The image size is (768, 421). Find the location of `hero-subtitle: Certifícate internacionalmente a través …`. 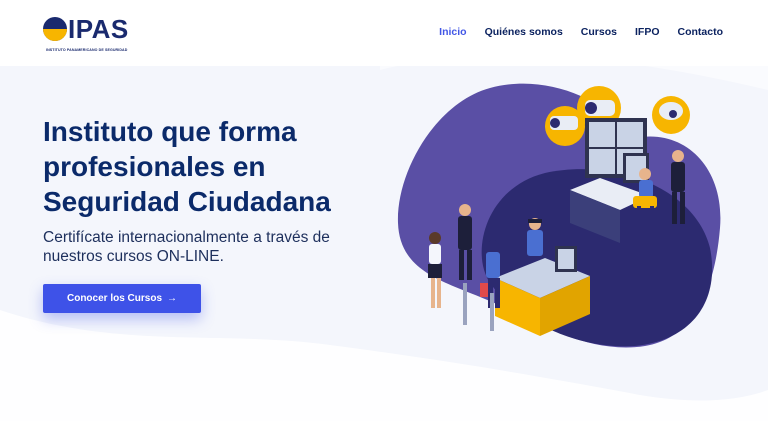

hero-subtitle: Certifícate internacionalmente a través … is located at coordinates (186, 247).